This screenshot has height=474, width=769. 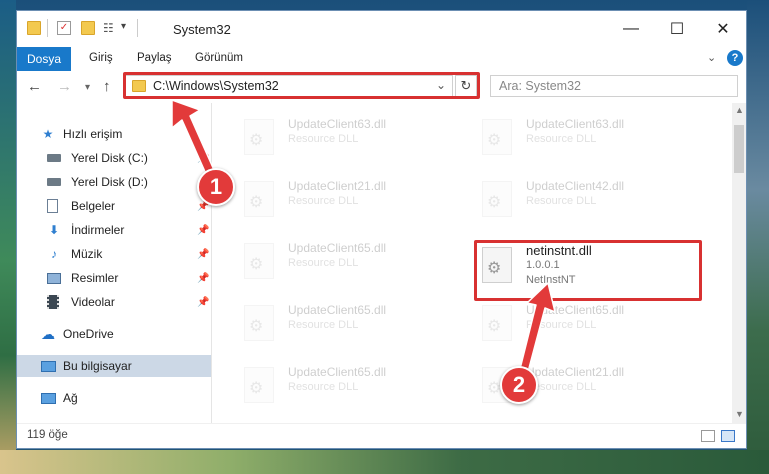 What do you see at coordinates (34, 28) in the screenshot?
I see `folder-icon` at bounding box center [34, 28].